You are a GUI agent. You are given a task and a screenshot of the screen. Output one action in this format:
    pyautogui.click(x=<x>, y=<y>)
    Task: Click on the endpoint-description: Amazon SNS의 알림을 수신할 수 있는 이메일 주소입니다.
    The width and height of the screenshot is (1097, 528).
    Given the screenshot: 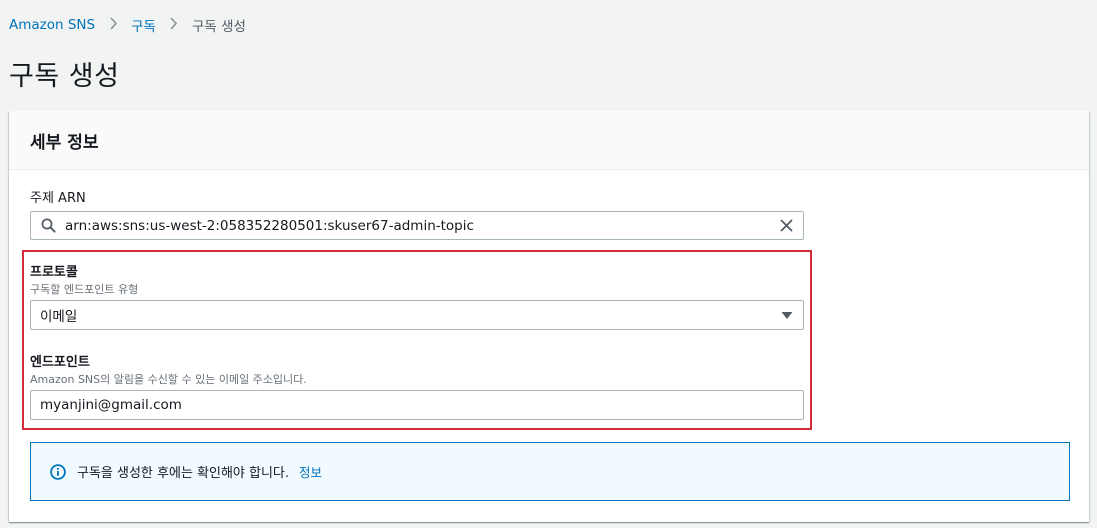 What is the action you would take?
    pyautogui.click(x=168, y=379)
    